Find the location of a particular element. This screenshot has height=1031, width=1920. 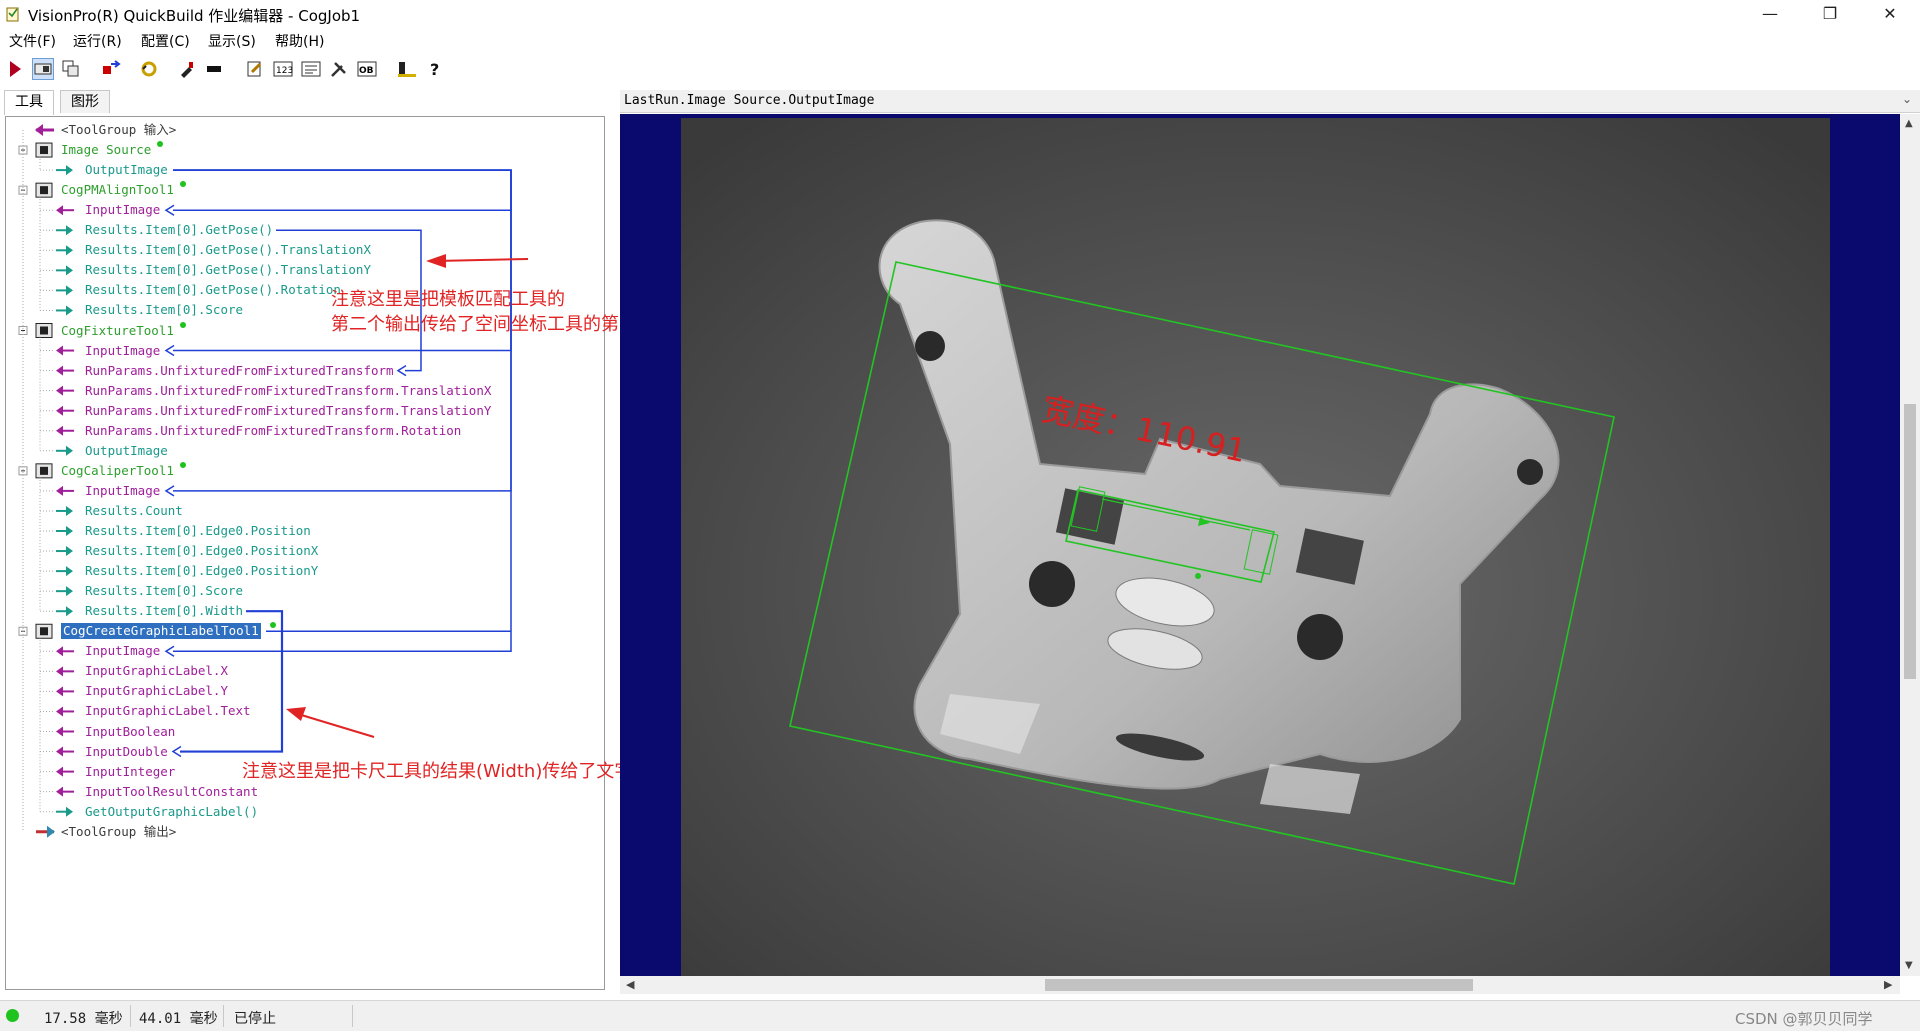

menu-display: 显示(S) is located at coordinates (232, 41).